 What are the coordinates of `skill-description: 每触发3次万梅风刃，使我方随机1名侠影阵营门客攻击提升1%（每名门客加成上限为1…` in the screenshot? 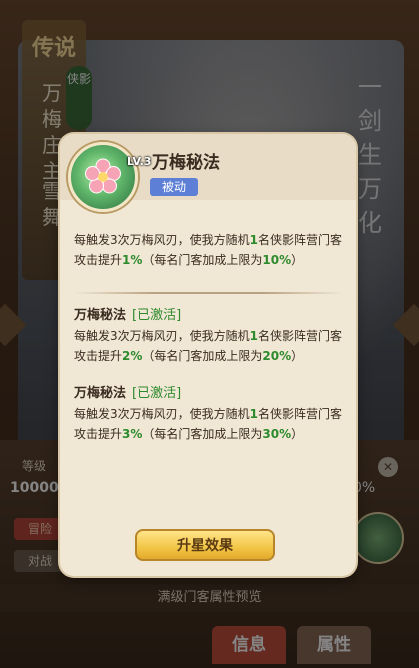 It's located at (209, 250).